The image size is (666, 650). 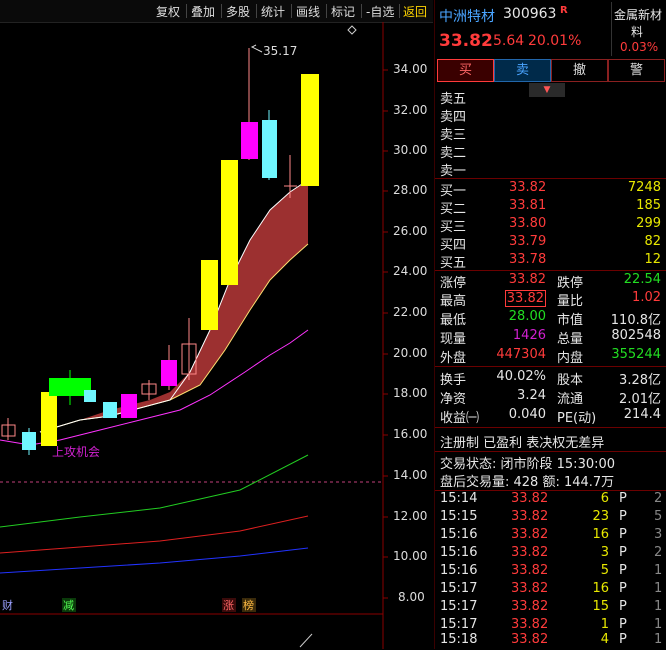 I want to click on sell-button: 卖, so click(x=522, y=70).